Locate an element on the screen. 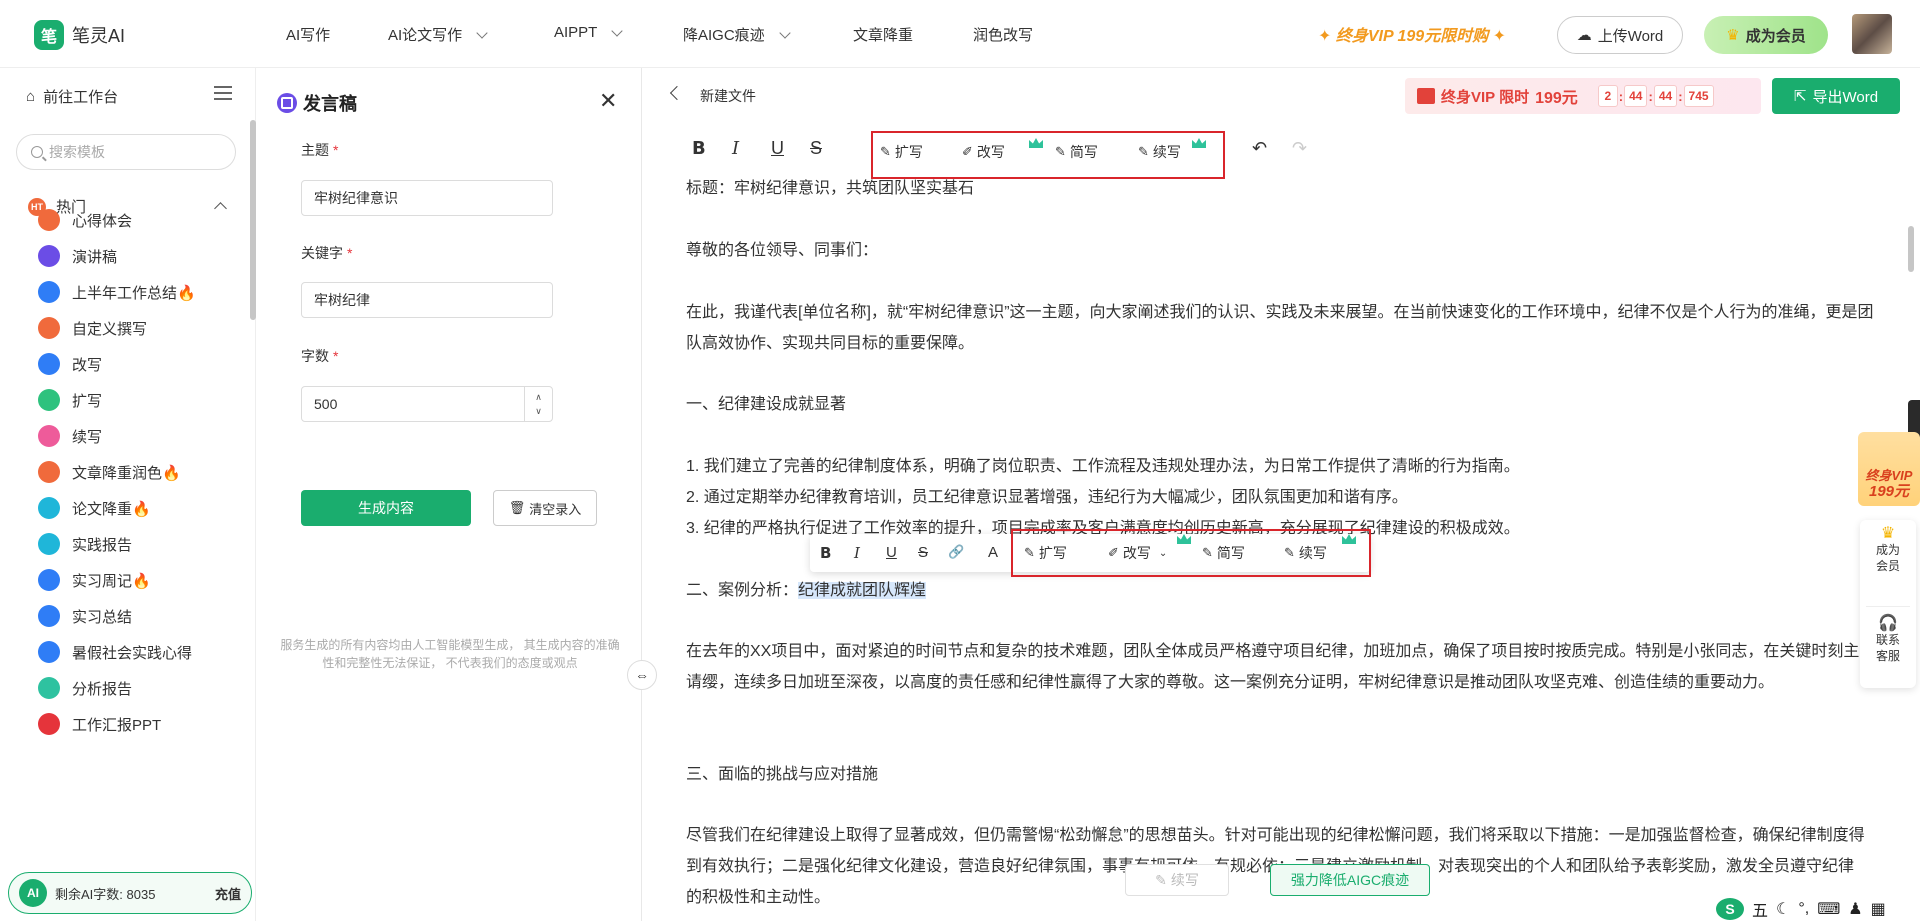 This screenshot has width=1920, height=921. collapse-menu-icon is located at coordinates (223, 93).